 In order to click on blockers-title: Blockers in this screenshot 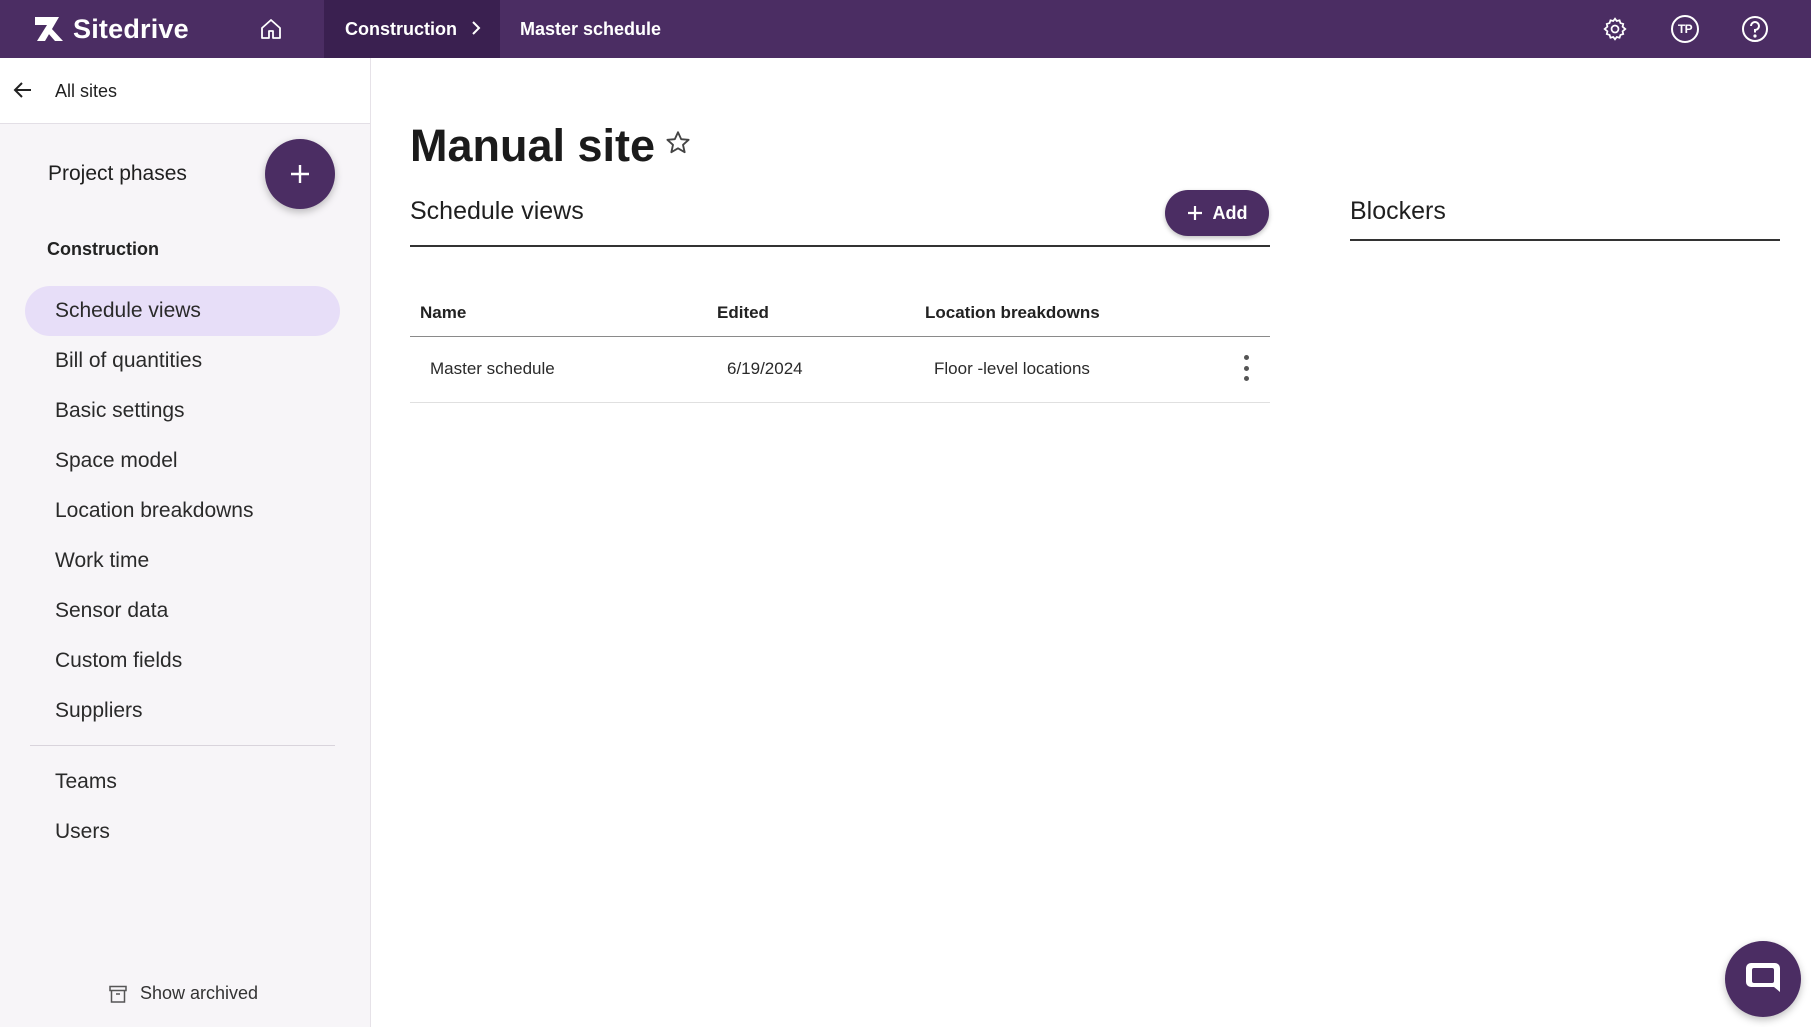, I will do `click(1398, 211)`.